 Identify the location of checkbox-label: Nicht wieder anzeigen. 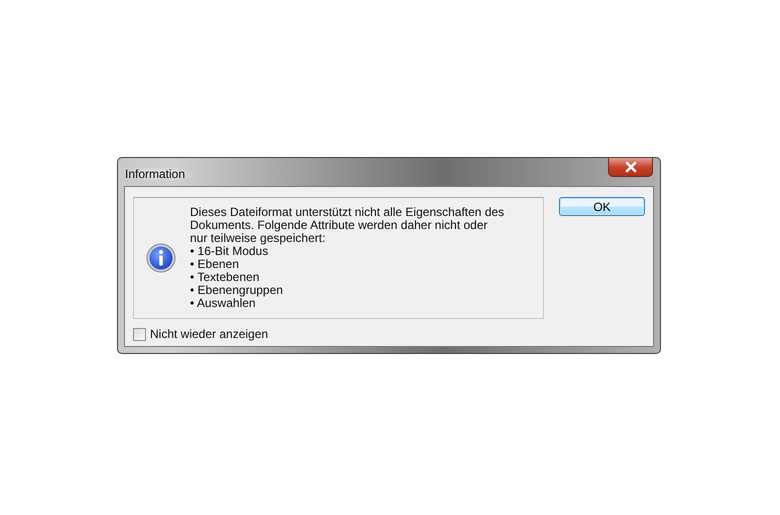
(209, 334).